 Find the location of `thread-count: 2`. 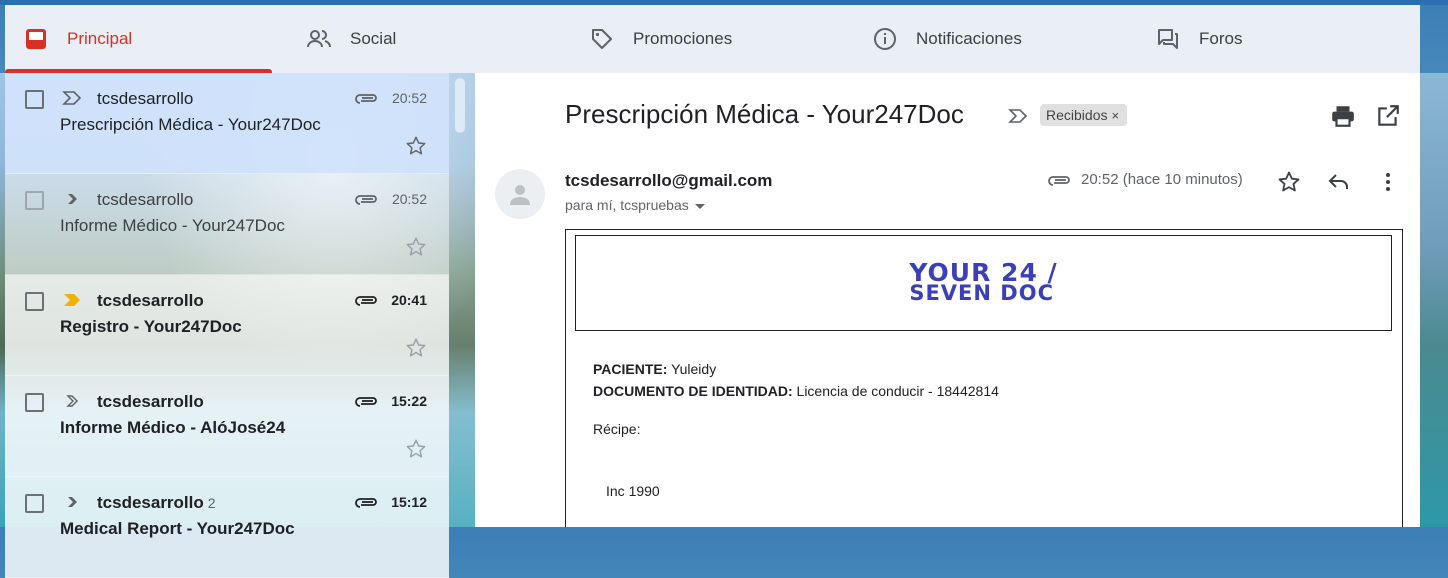

thread-count: 2 is located at coordinates (211, 503).